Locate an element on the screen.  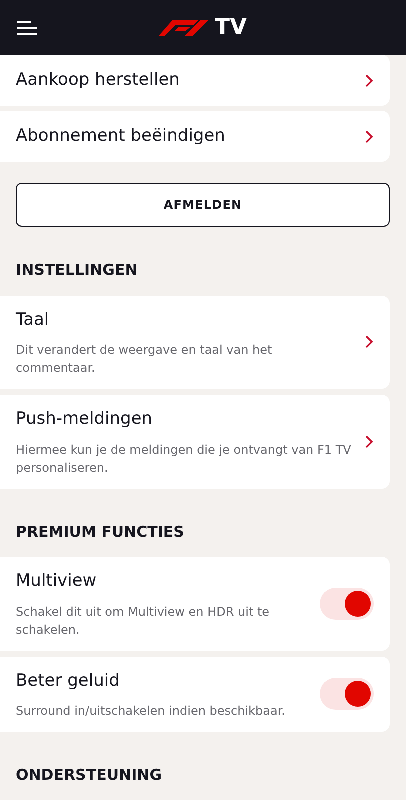
menu-icon is located at coordinates (27, 28).